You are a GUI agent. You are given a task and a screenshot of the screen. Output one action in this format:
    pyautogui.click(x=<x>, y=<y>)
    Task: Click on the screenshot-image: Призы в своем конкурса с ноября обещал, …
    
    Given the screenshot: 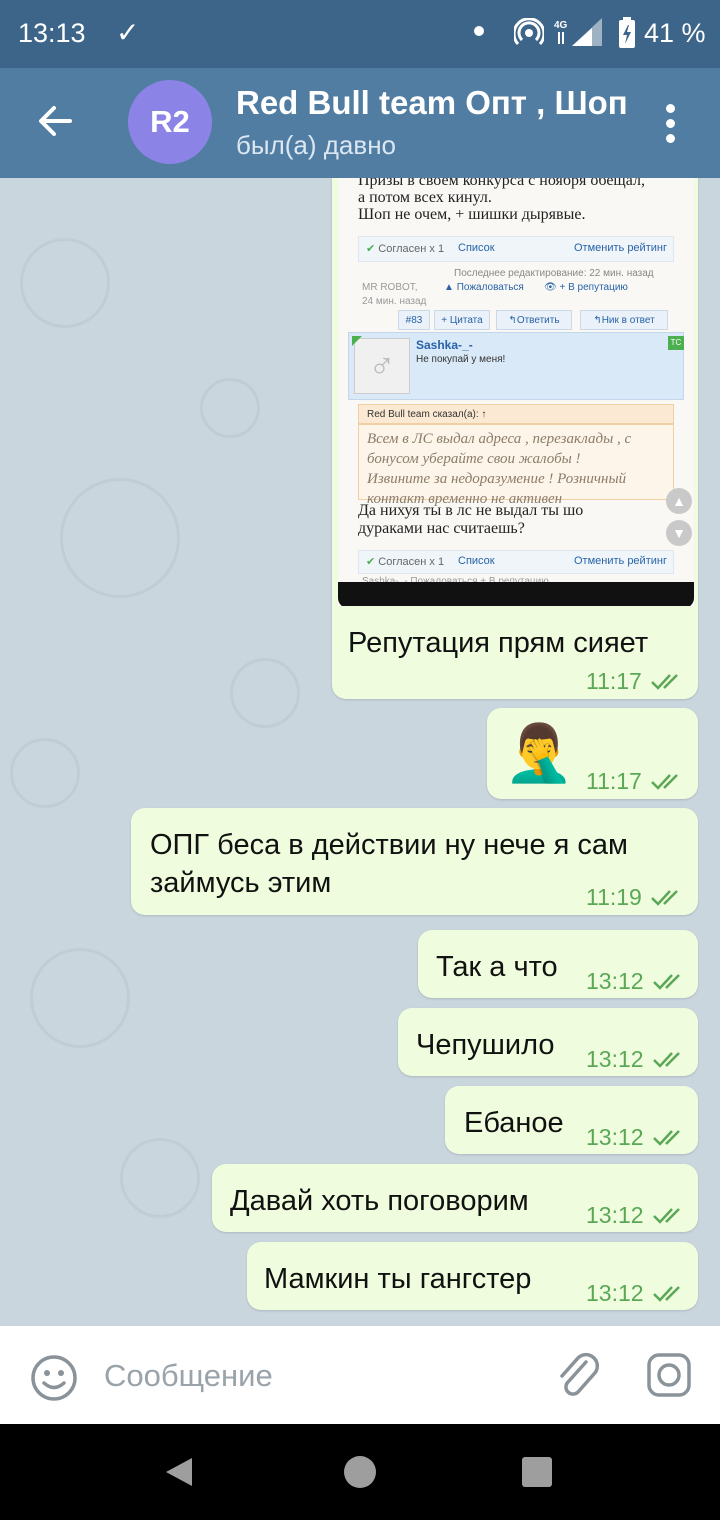 What is the action you would take?
    pyautogui.click(x=516, y=392)
    